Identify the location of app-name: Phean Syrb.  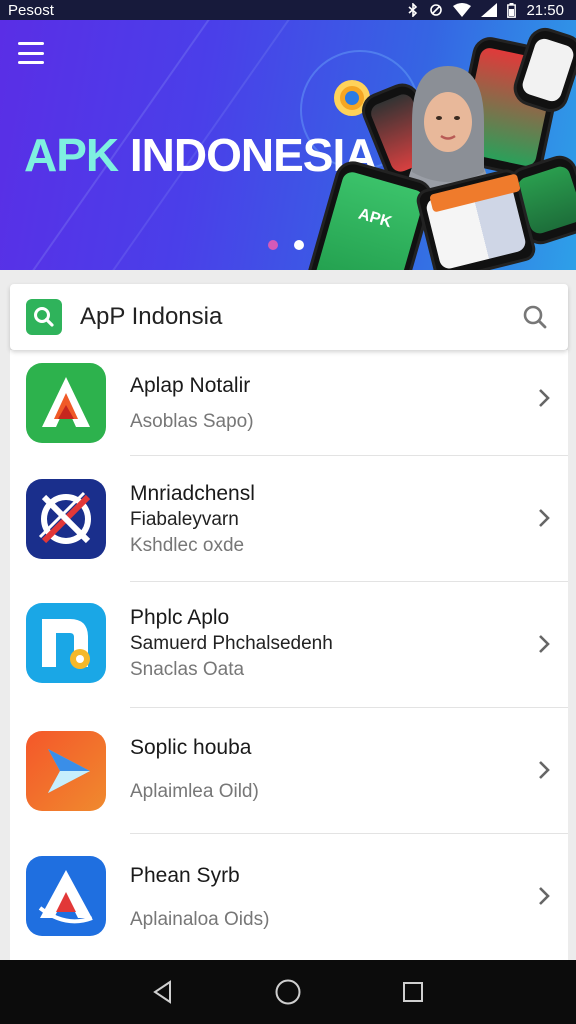
(185, 875).